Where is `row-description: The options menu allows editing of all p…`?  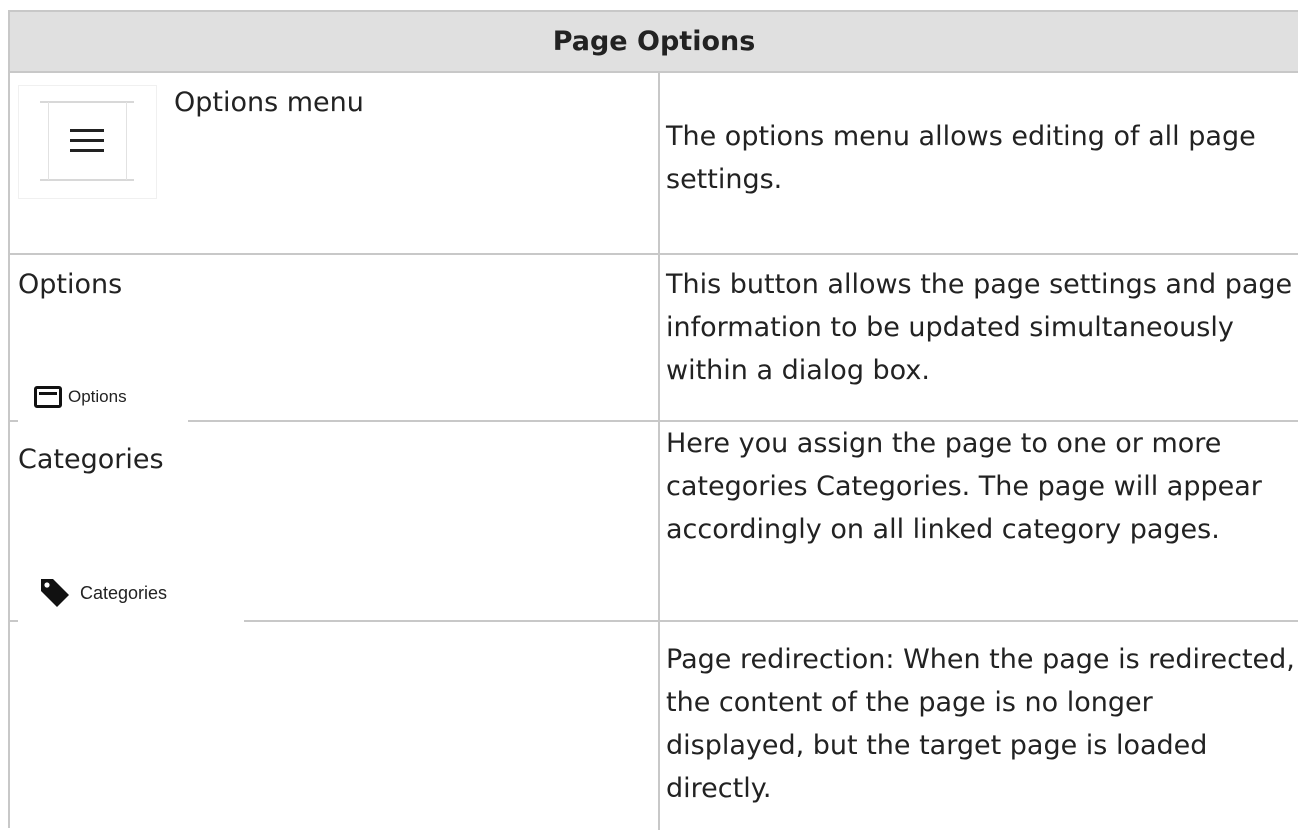 row-description: The options menu allows editing of all p… is located at coordinates (961, 158).